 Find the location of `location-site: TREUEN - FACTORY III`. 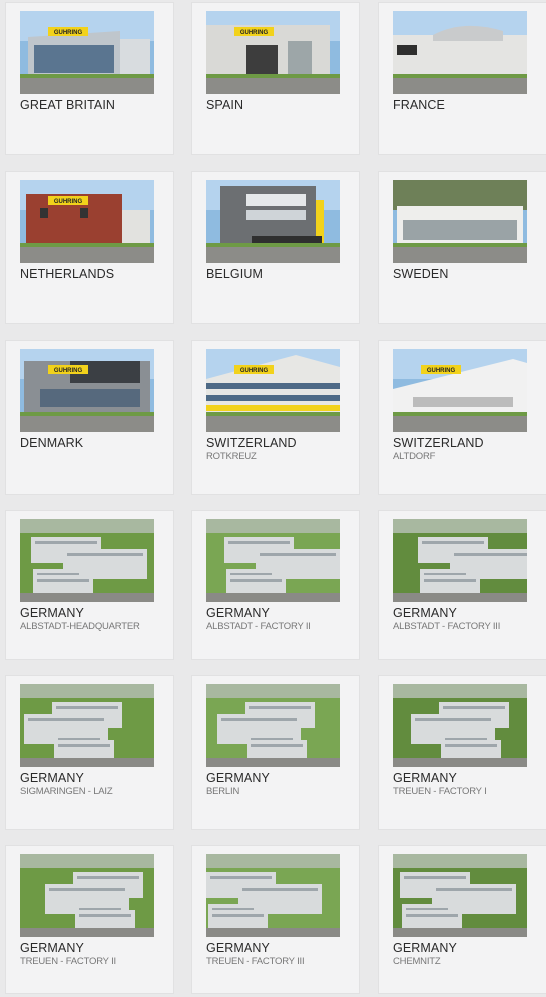

location-site: TREUEN - FACTORY III is located at coordinates (255, 961).